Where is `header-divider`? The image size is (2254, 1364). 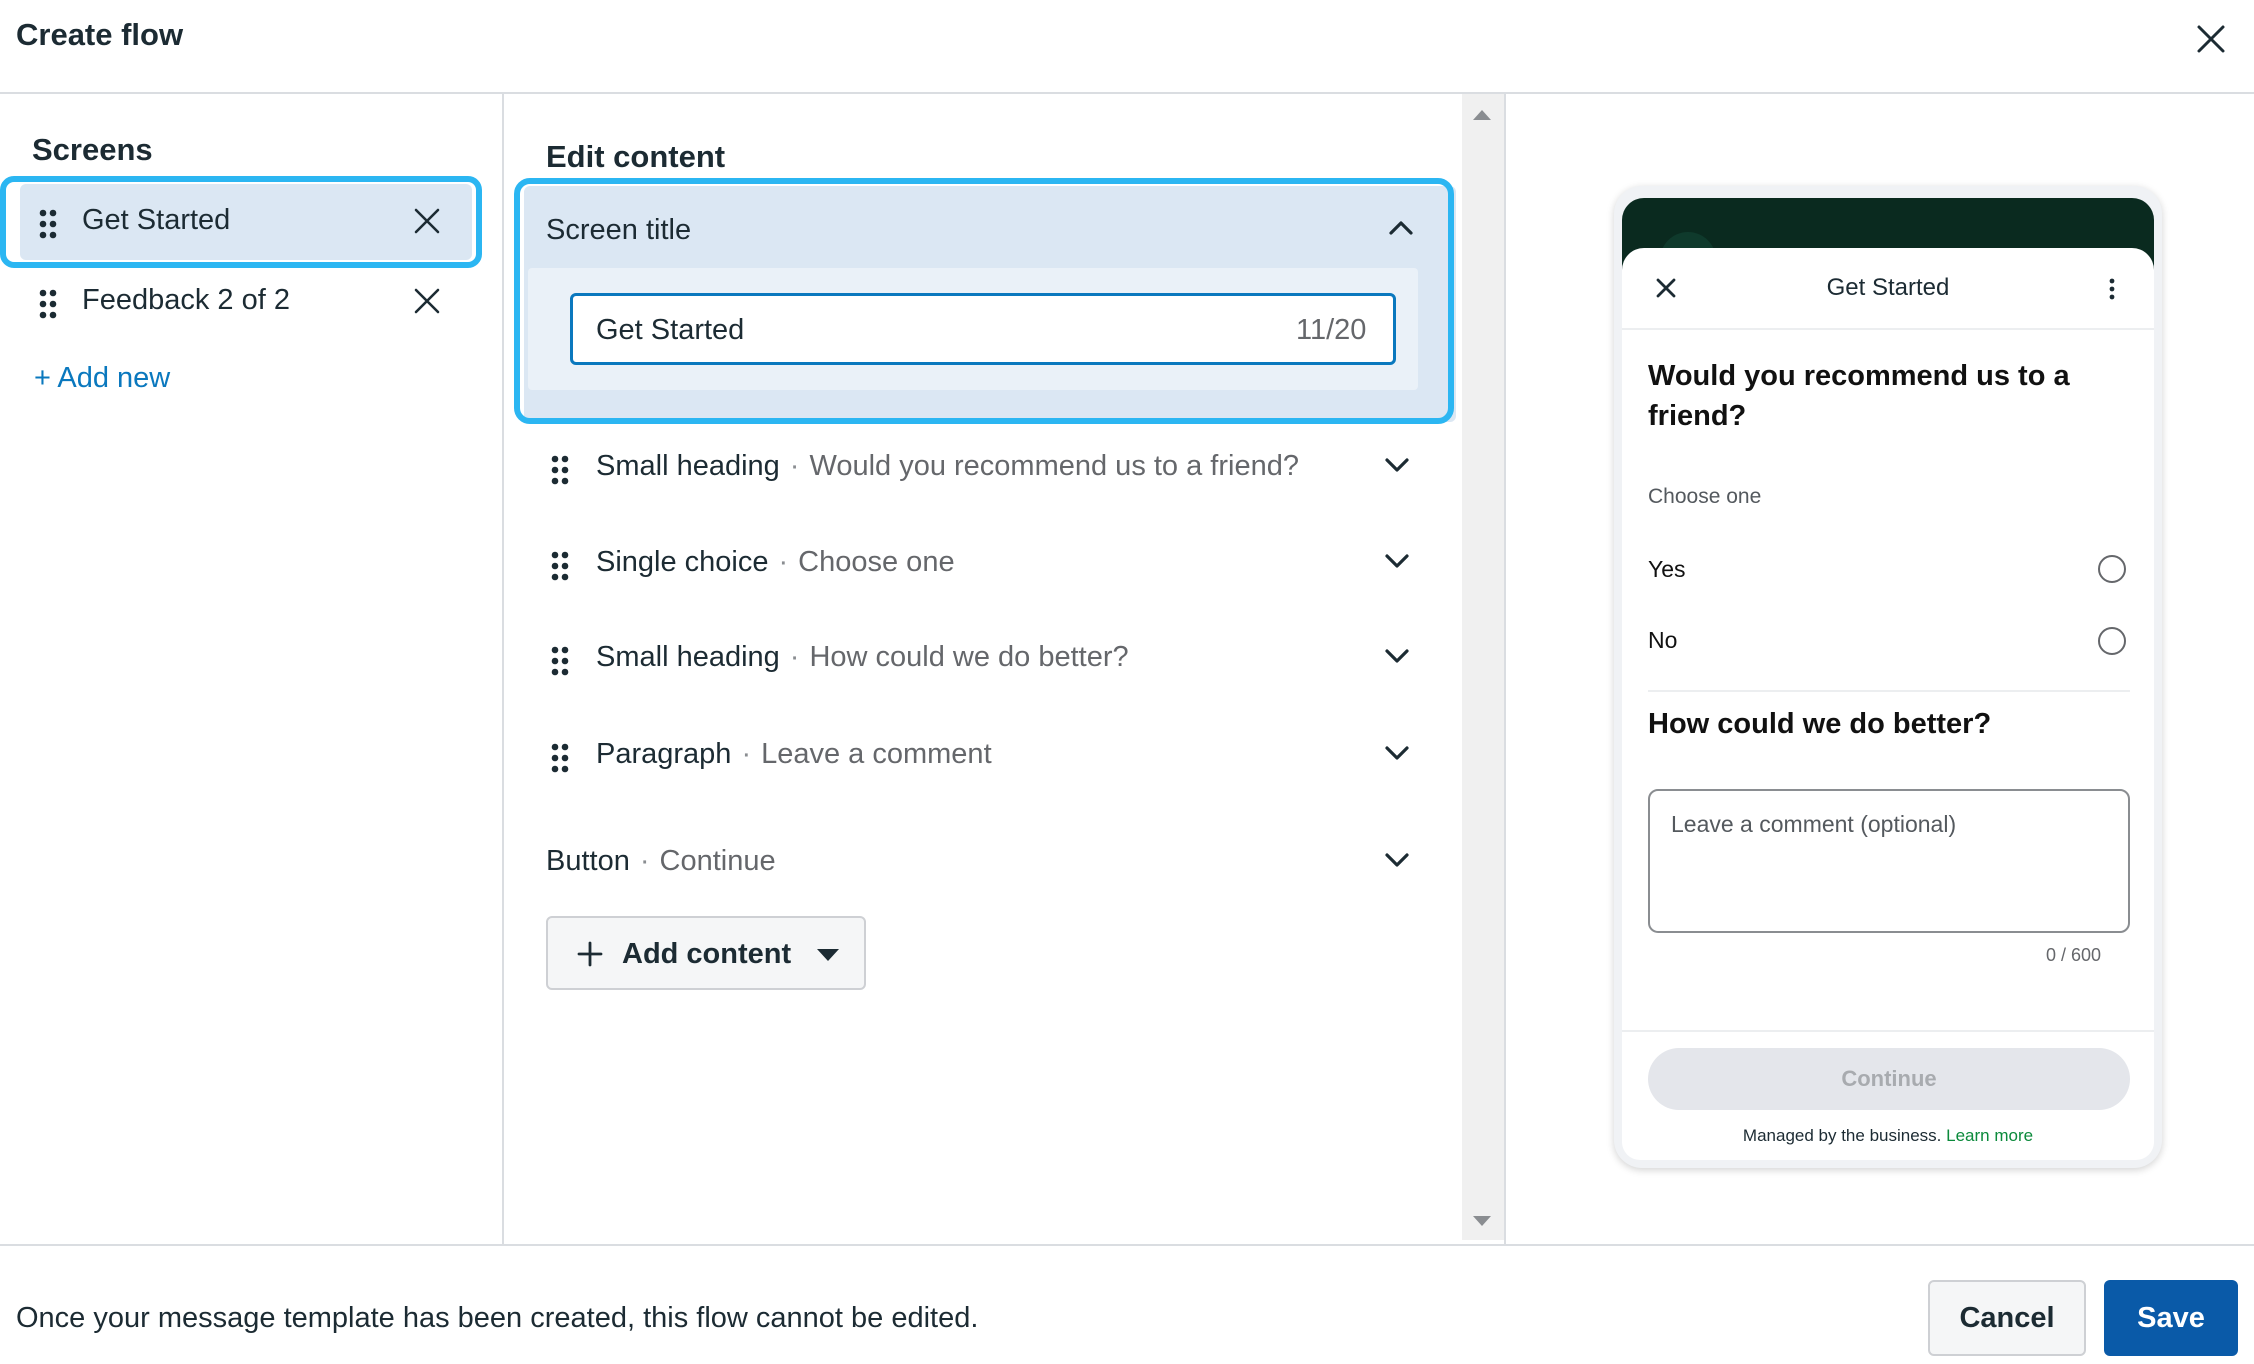
header-divider is located at coordinates (1127, 93).